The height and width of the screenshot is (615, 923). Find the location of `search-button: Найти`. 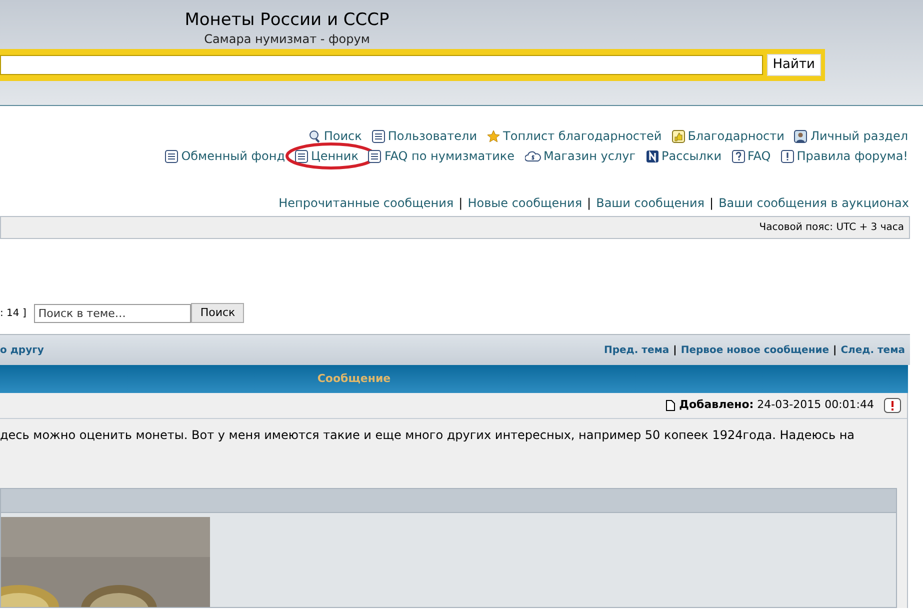

search-button: Найти is located at coordinates (793, 65).